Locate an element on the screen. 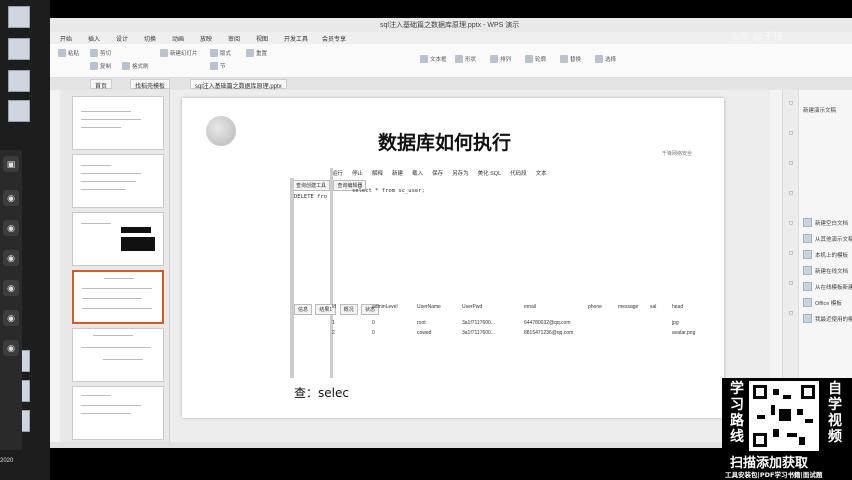 The image size is (852, 480). col-header: phone is located at coordinates (595, 307).